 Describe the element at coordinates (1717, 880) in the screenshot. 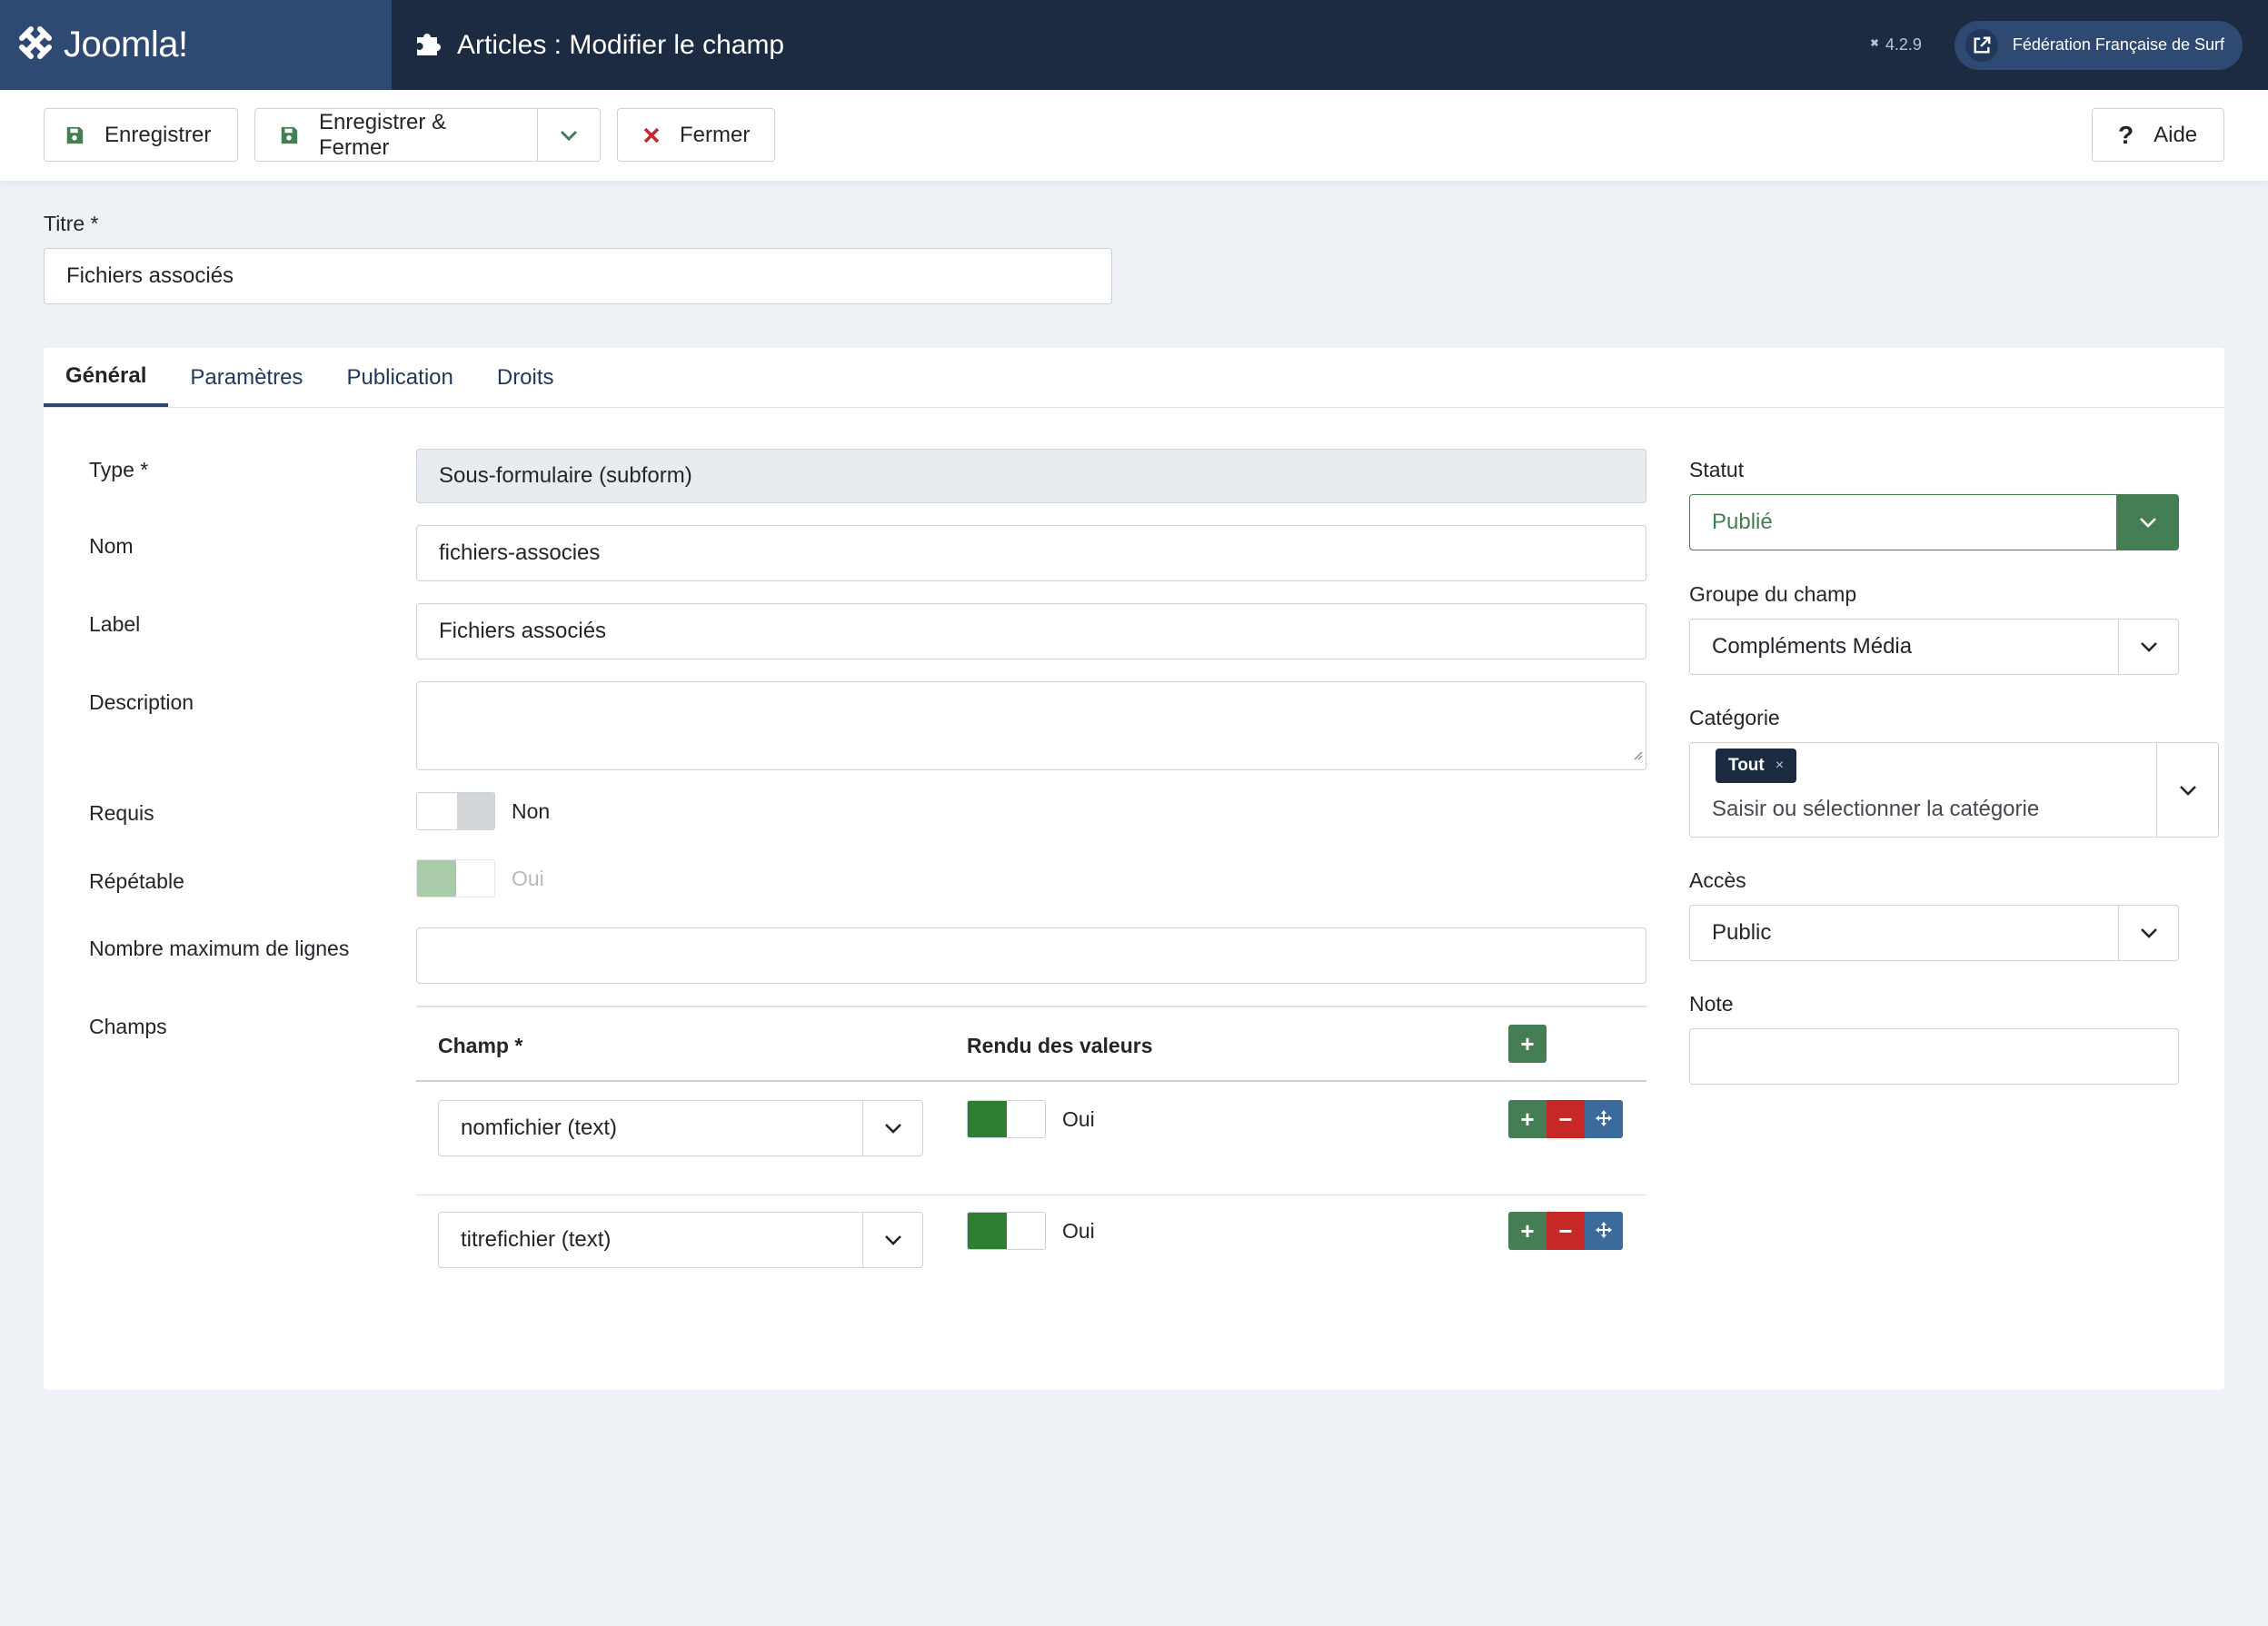

I see `access-label: Accès` at that location.